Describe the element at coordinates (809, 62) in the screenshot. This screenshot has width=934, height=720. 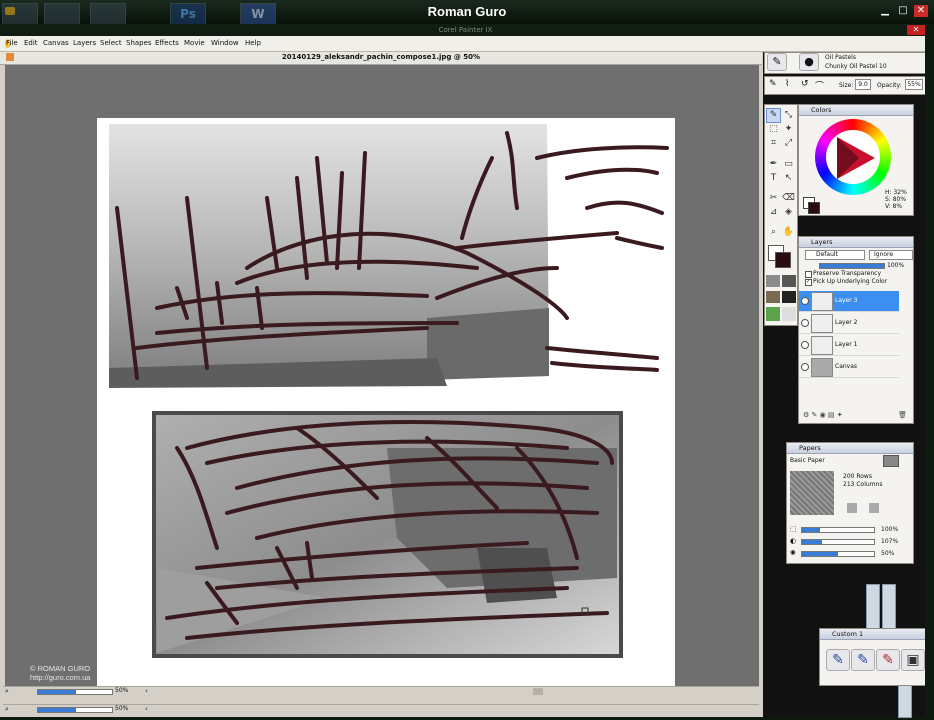
I see `brush-variant-icon: ●` at that location.